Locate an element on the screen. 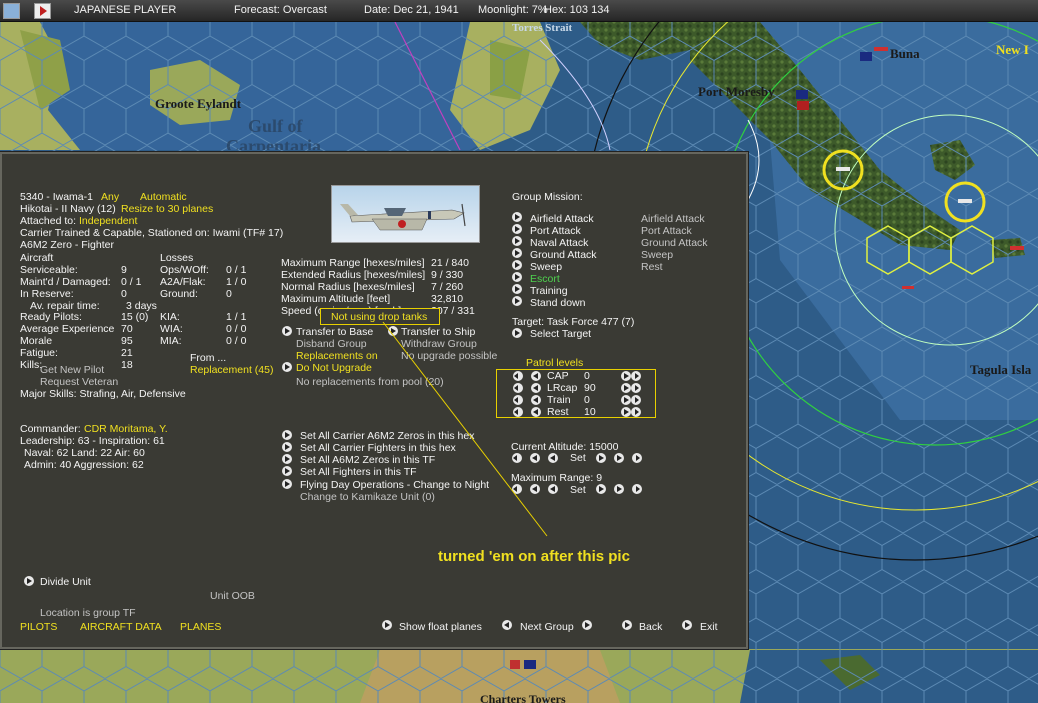 Image resolution: width=1038 pixels, height=703 pixels. next-group-icon is located at coordinates (587, 625).